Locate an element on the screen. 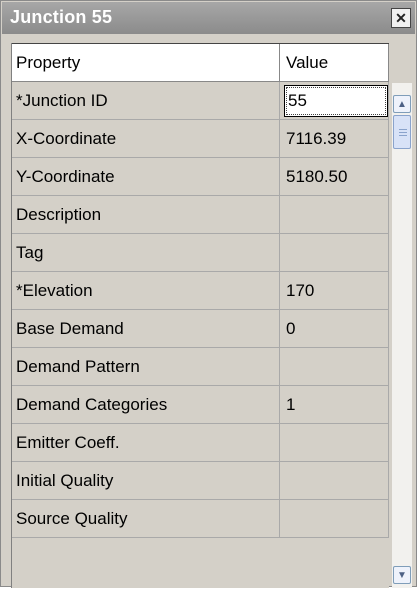  junction-id-input: 55 is located at coordinates (336, 101).